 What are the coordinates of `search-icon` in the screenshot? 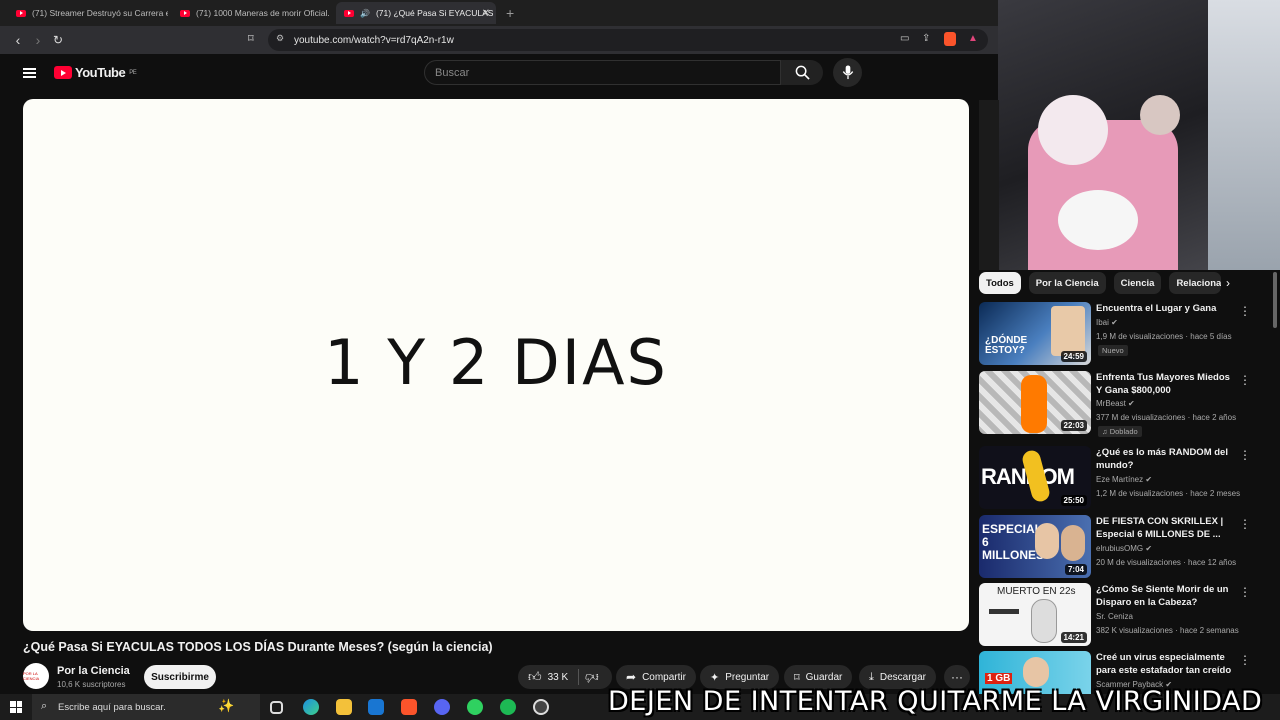 It's located at (802, 72).